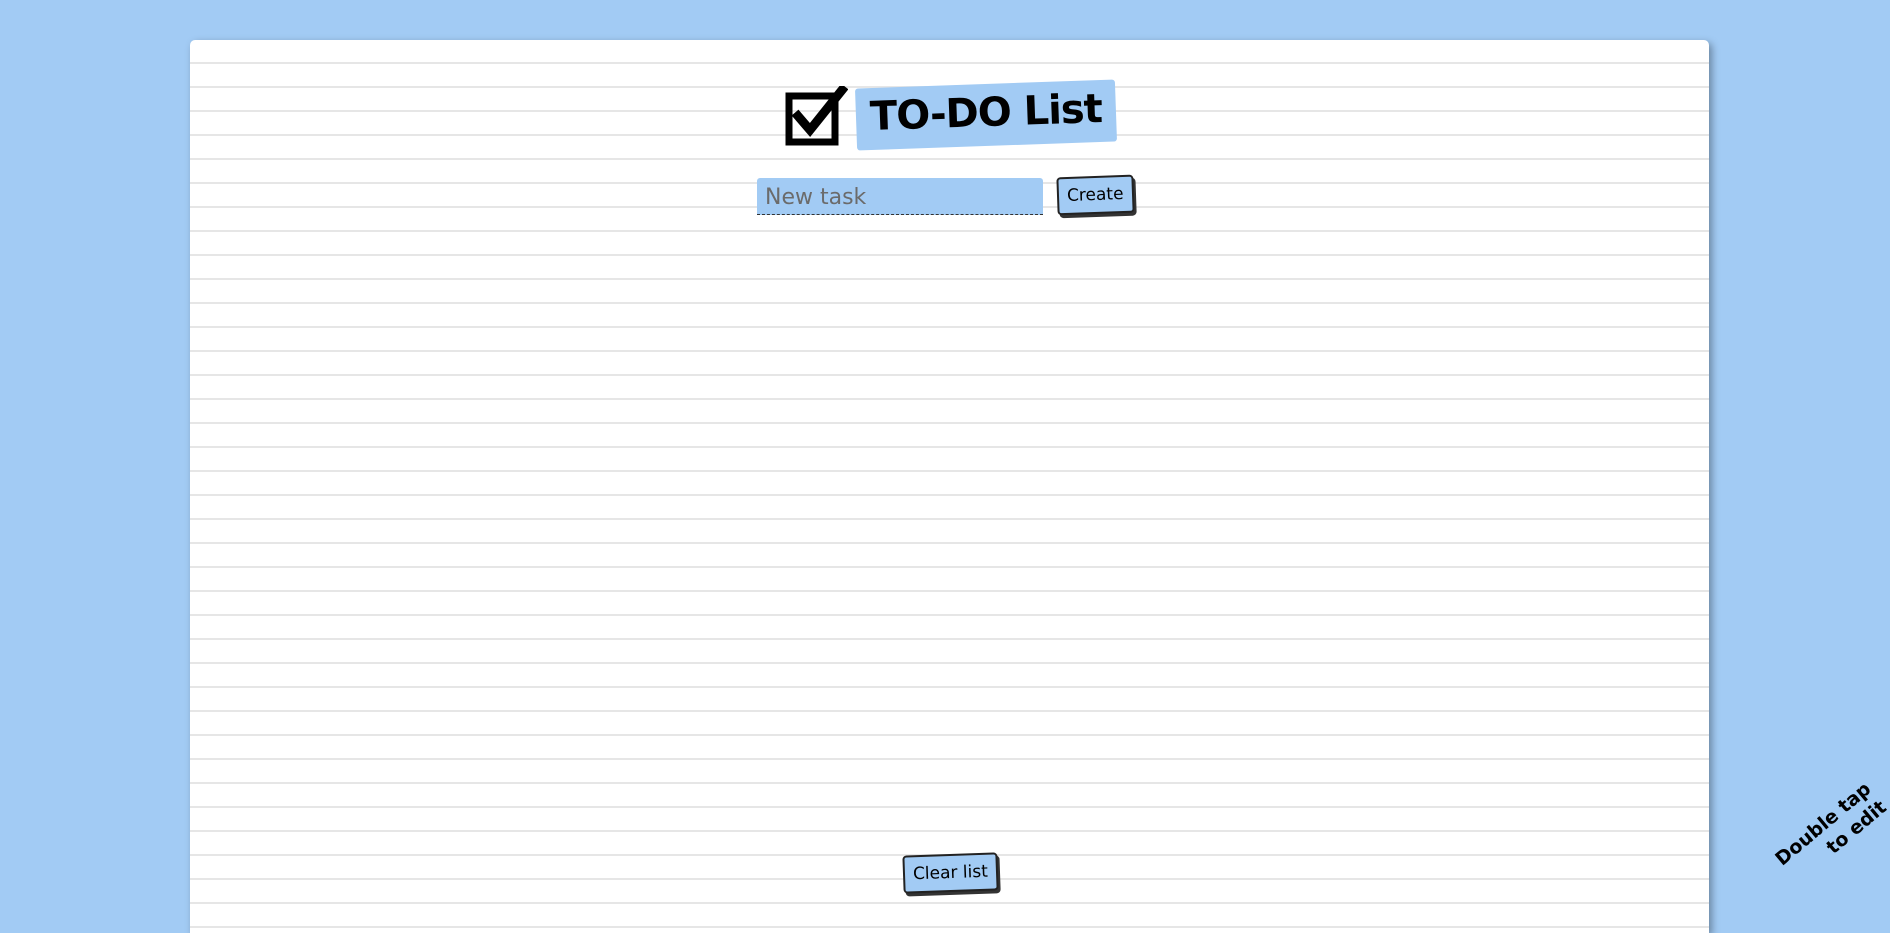 The width and height of the screenshot is (1890, 933). Describe the element at coordinates (816, 116) in the screenshot. I see `checkbox-checked-icon` at that location.